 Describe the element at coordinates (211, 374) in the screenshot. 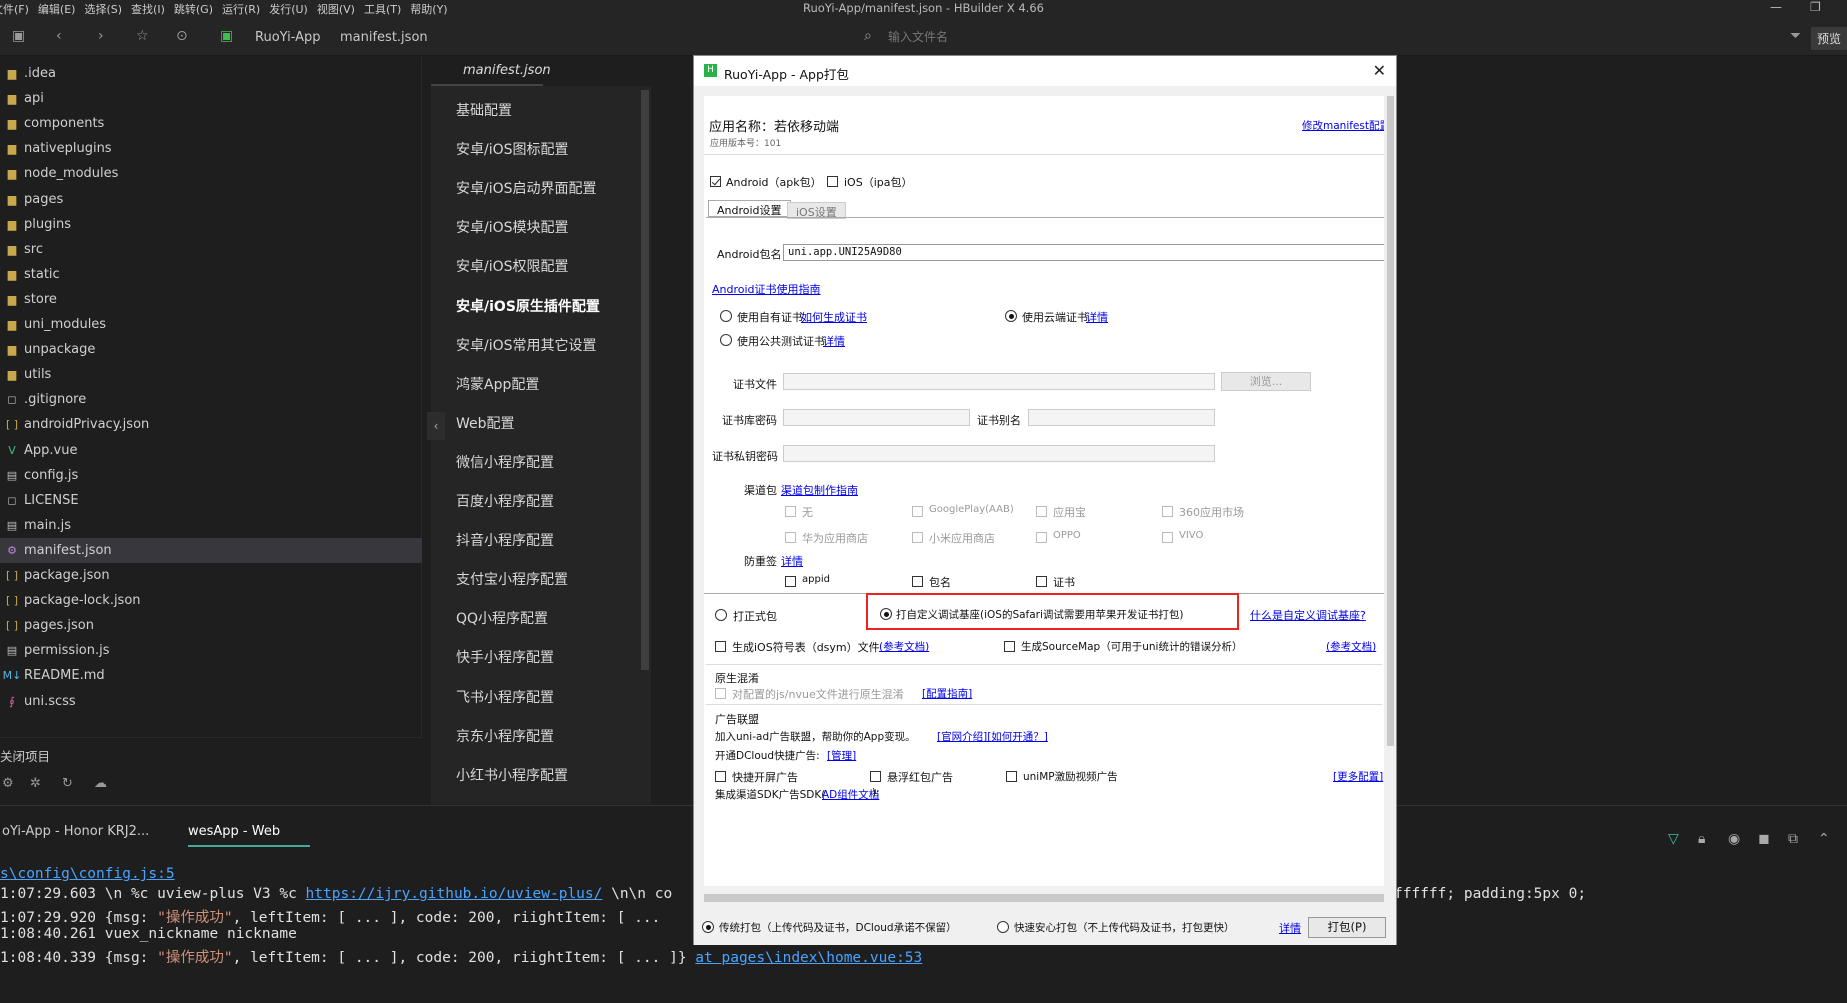

I see `tree-item: ▆ utils` at that location.